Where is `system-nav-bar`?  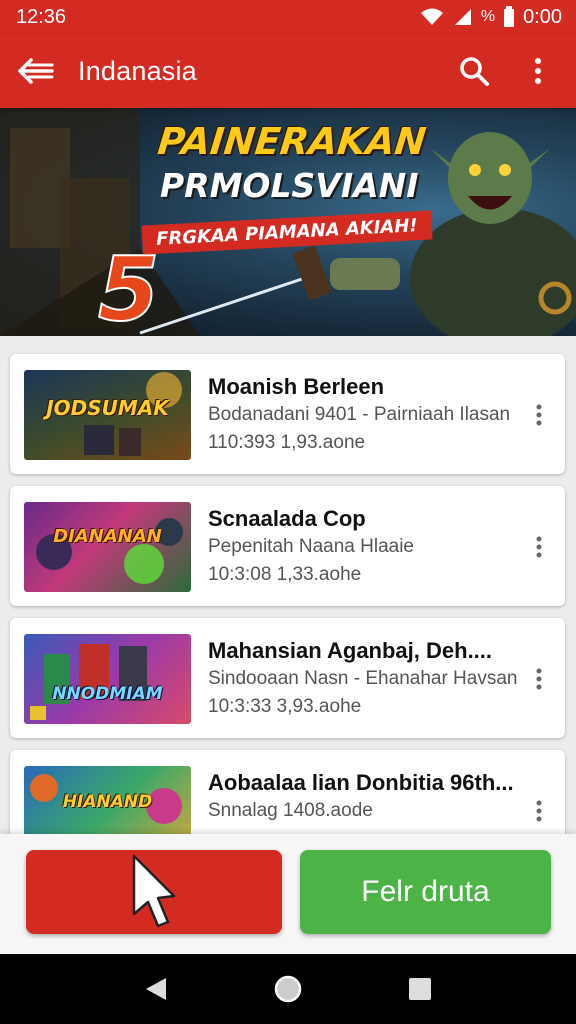
system-nav-bar is located at coordinates (288, 989).